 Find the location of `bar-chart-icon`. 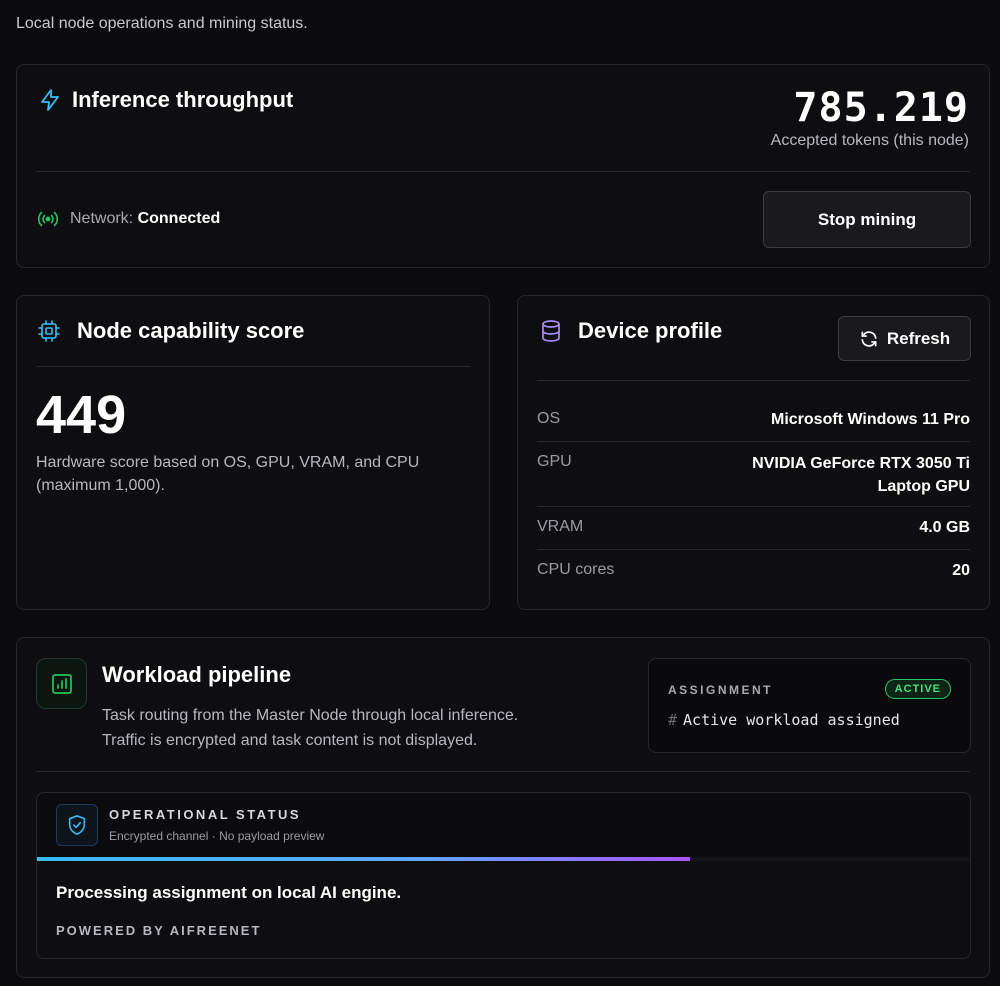

bar-chart-icon is located at coordinates (61, 683).